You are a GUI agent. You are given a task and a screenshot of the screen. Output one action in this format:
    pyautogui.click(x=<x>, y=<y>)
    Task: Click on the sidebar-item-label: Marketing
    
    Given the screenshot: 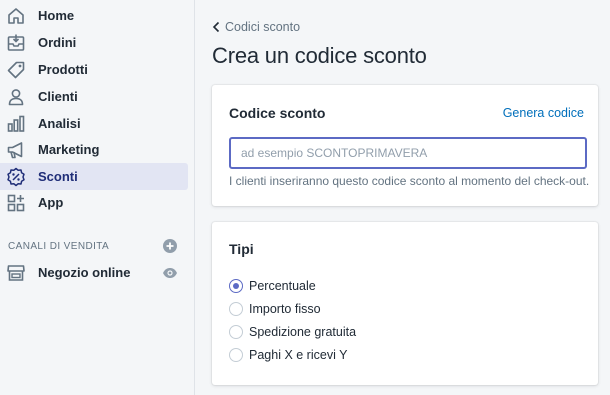 What is the action you would take?
    pyautogui.click(x=69, y=149)
    